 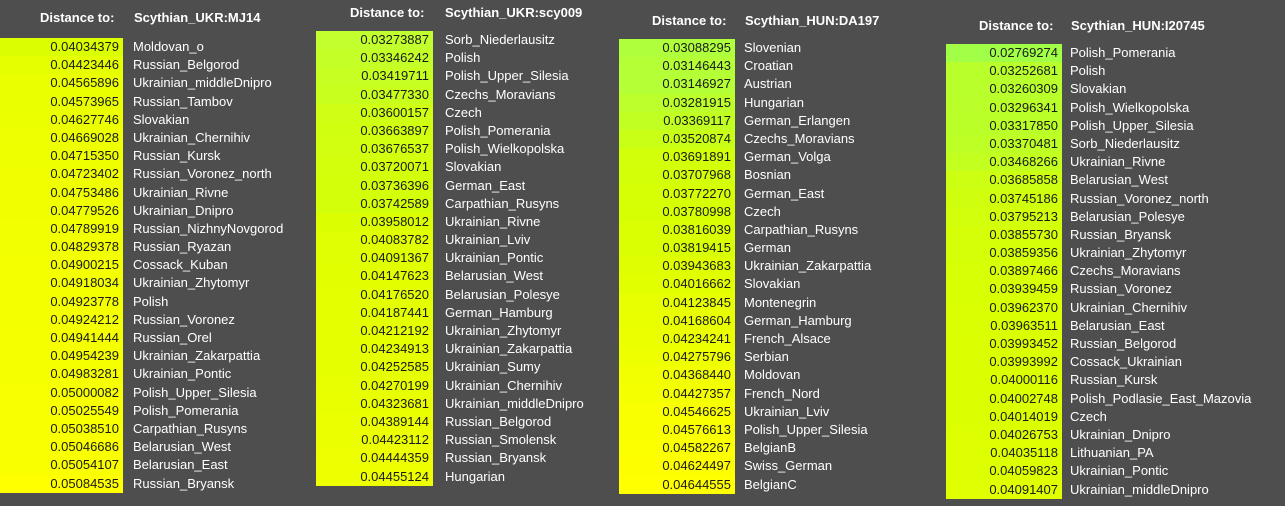 I want to click on population-name: Ukrainian_Dnipro, so click(x=183, y=210).